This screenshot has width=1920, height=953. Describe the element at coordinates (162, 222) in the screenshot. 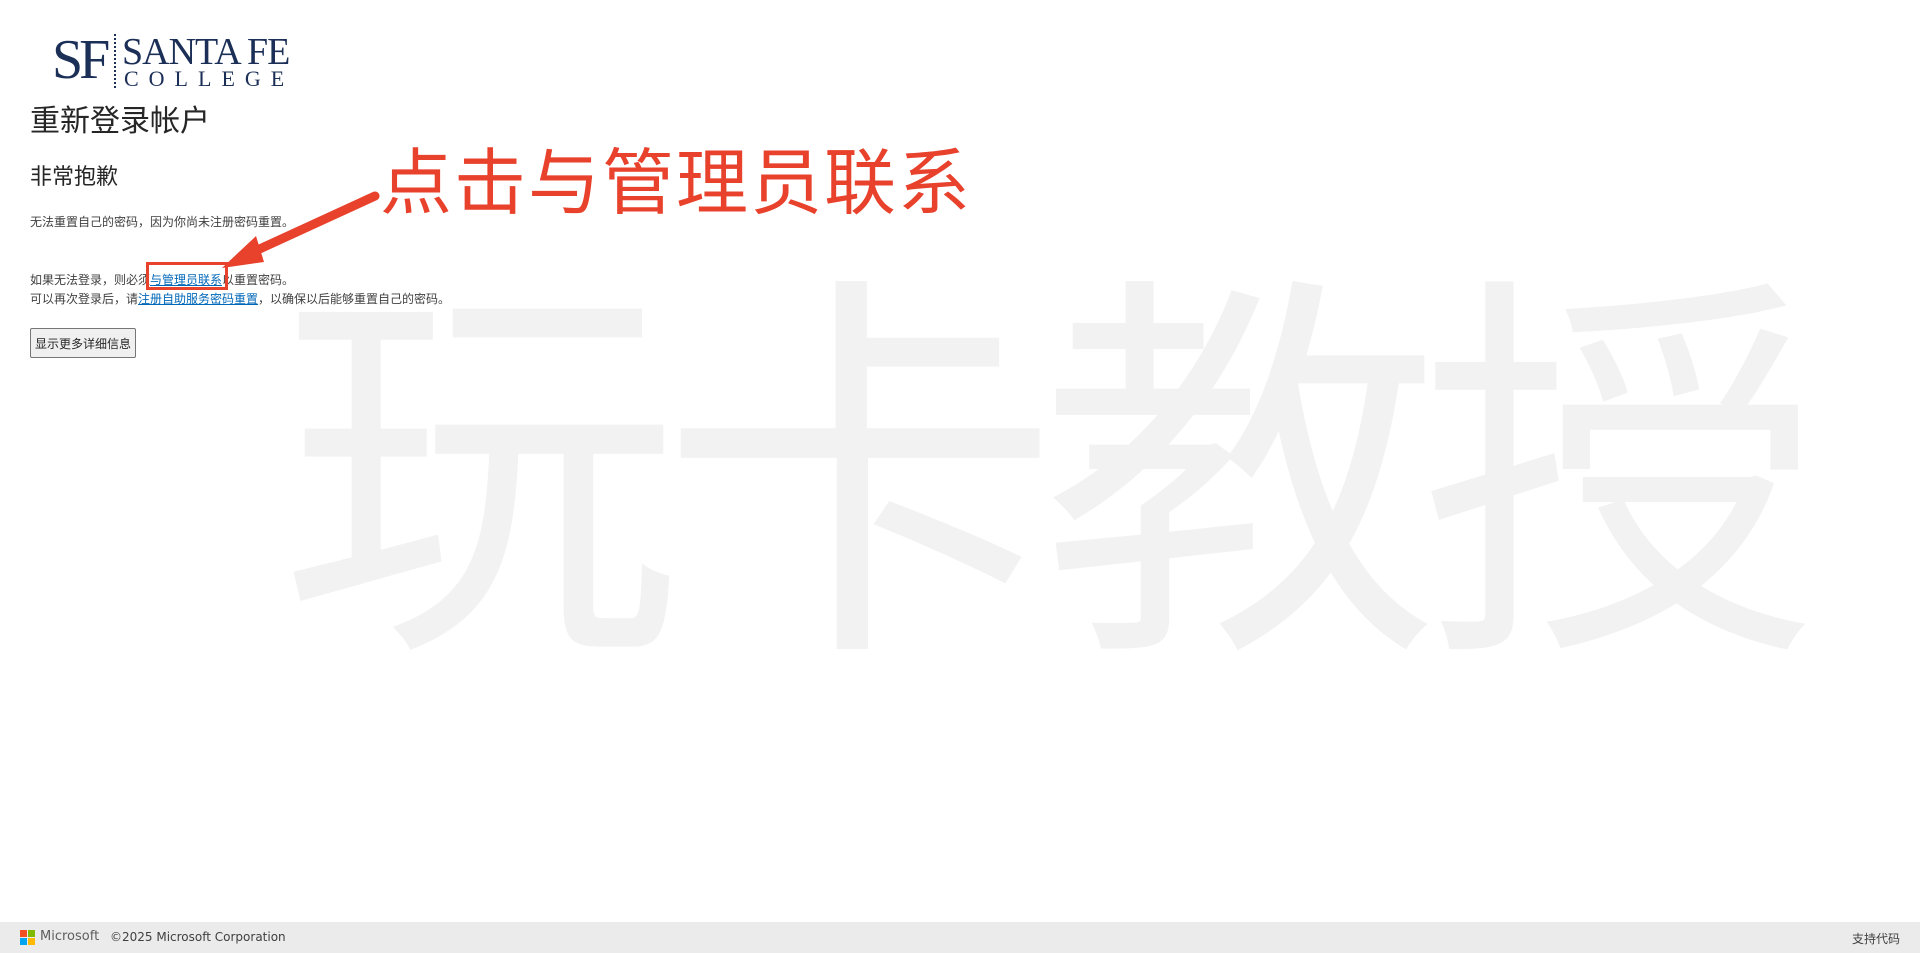

I see `not-registered-message: 无法重置自己的密码，因为你尚未注册密码重置。` at that location.